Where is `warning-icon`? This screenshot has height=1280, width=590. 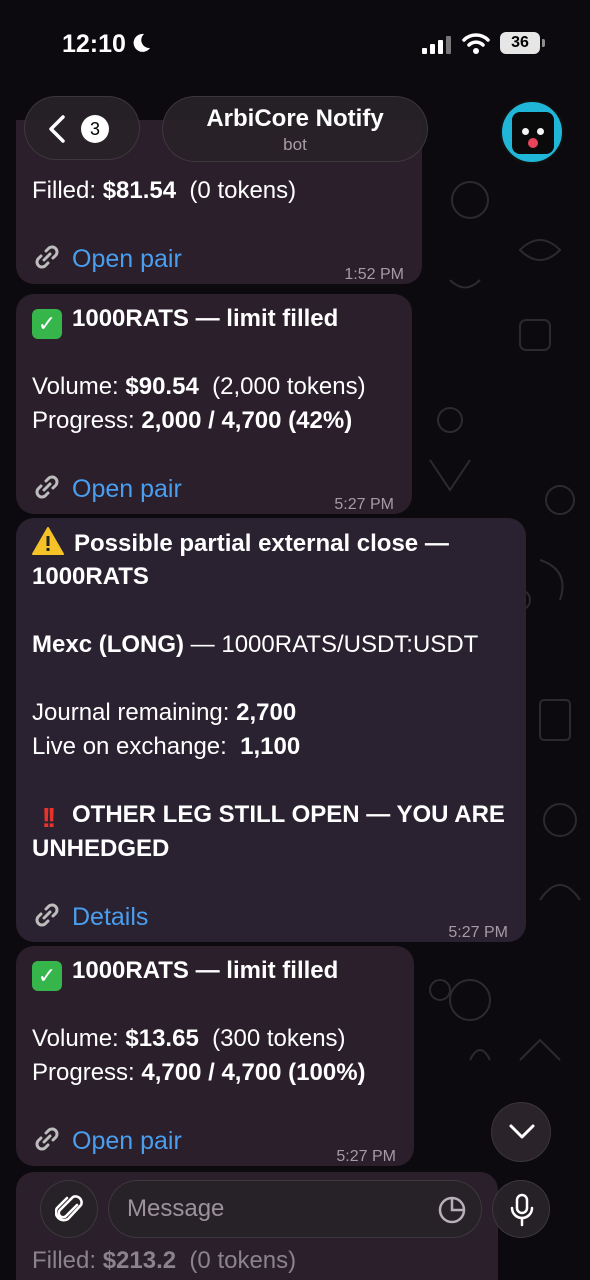 warning-icon is located at coordinates (48, 541).